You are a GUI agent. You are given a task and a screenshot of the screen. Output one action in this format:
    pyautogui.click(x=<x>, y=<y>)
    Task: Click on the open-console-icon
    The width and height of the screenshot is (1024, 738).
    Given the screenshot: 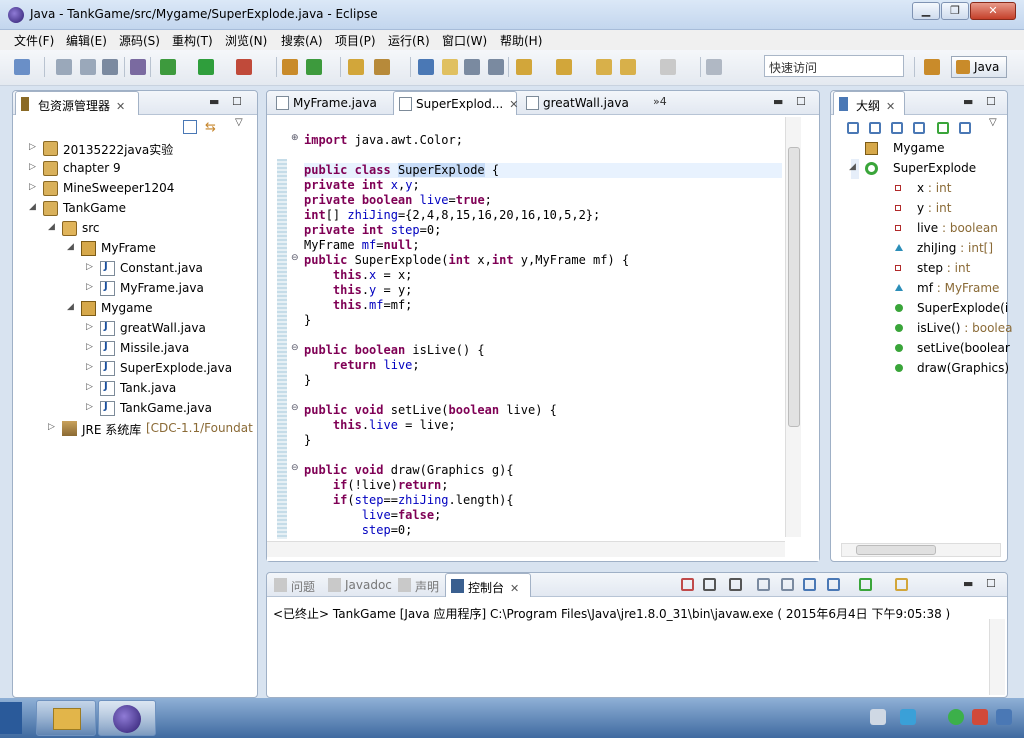 What is the action you would take?
    pyautogui.click(x=865, y=584)
    